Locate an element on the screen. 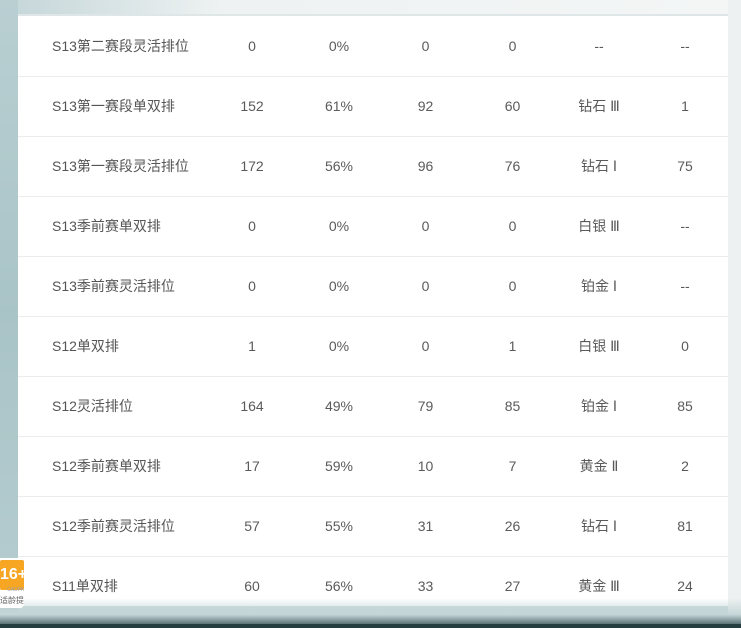  season-name-cell: S13第一赛段单双排 is located at coordinates (113, 106).